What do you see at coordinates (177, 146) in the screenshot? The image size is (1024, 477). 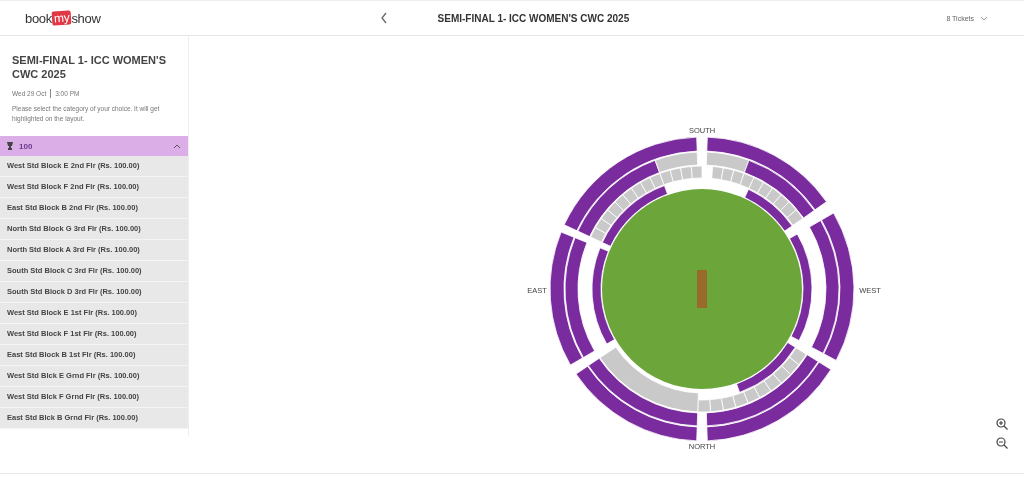 I see `chevron-icon` at bounding box center [177, 146].